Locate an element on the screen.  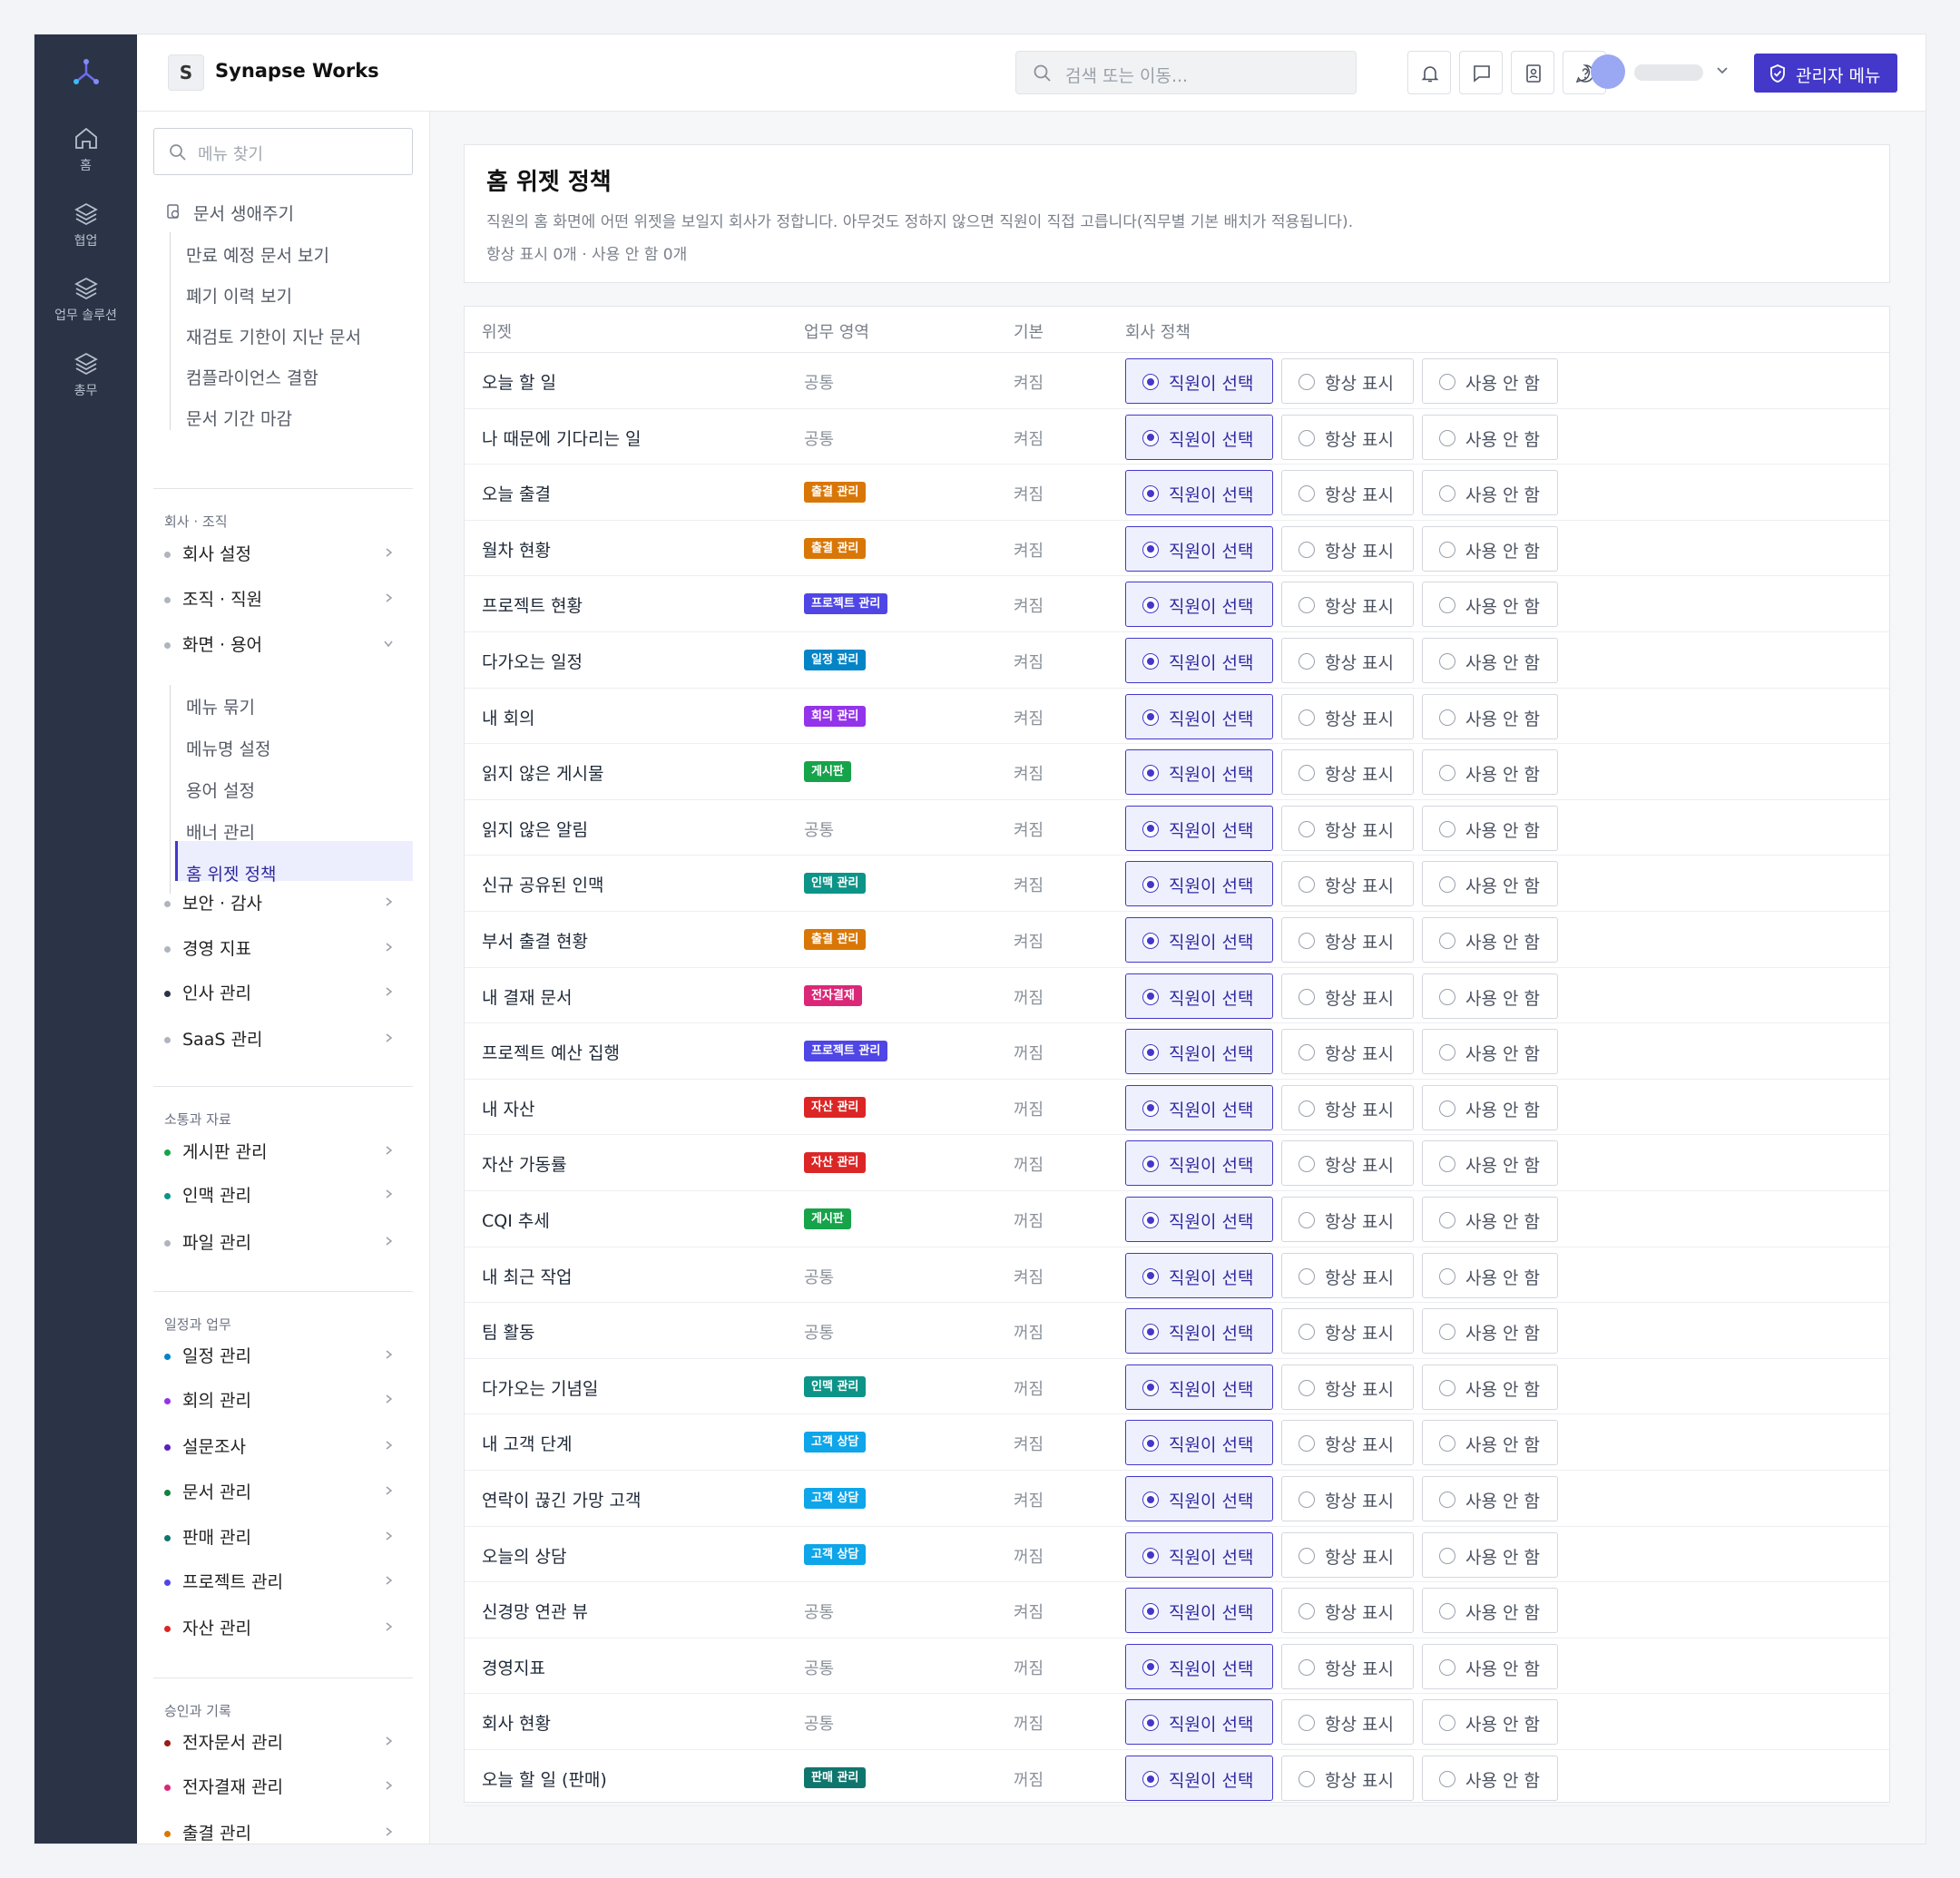
app-logo-icon is located at coordinates (86, 72).